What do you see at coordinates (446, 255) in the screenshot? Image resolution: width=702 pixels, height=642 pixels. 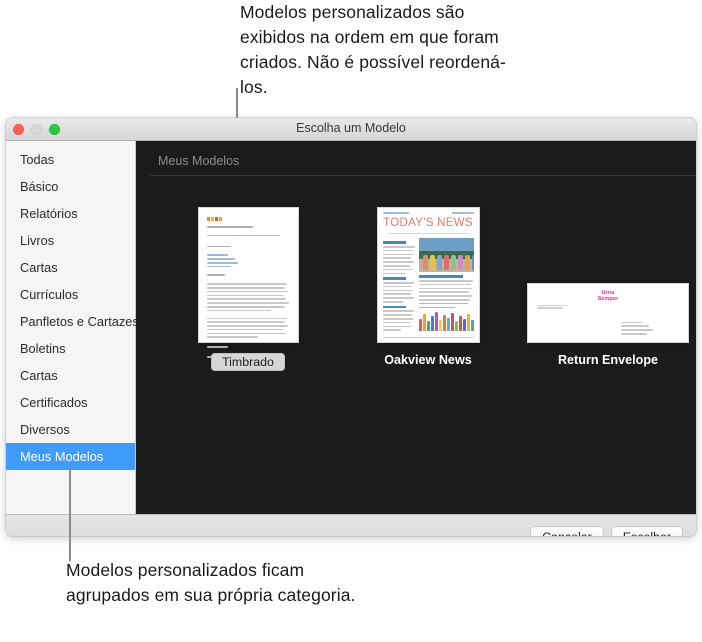 I see `classroom-photo-icon` at bounding box center [446, 255].